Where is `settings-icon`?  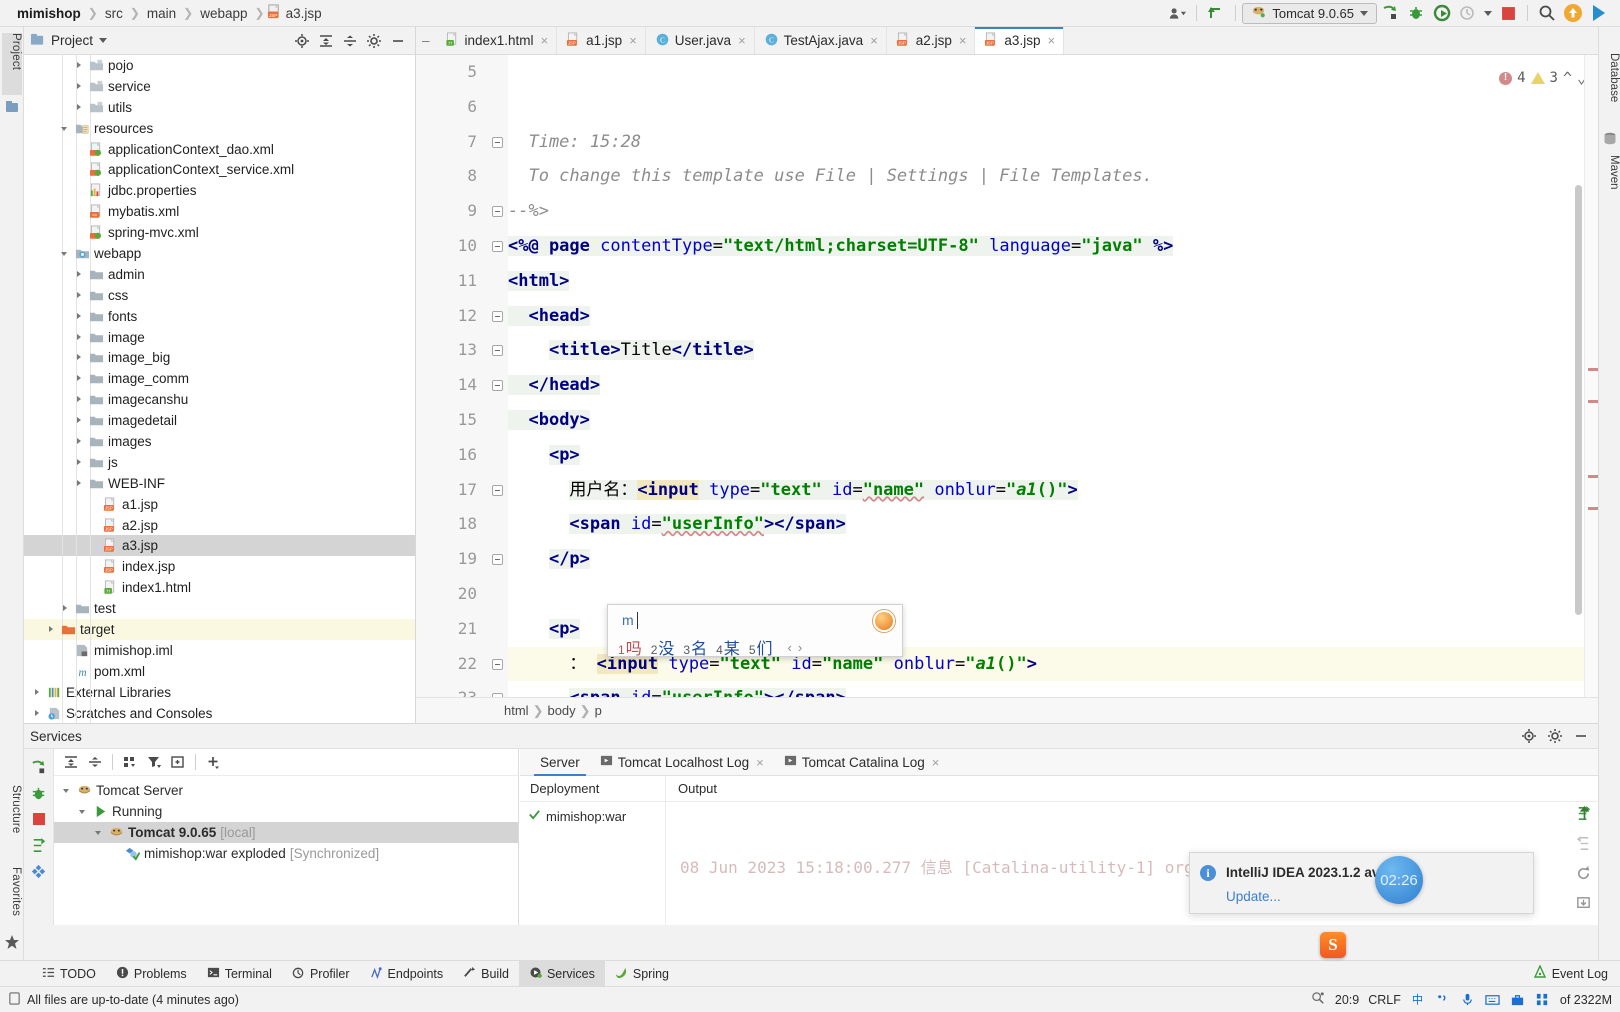 settings-icon is located at coordinates (39, 871).